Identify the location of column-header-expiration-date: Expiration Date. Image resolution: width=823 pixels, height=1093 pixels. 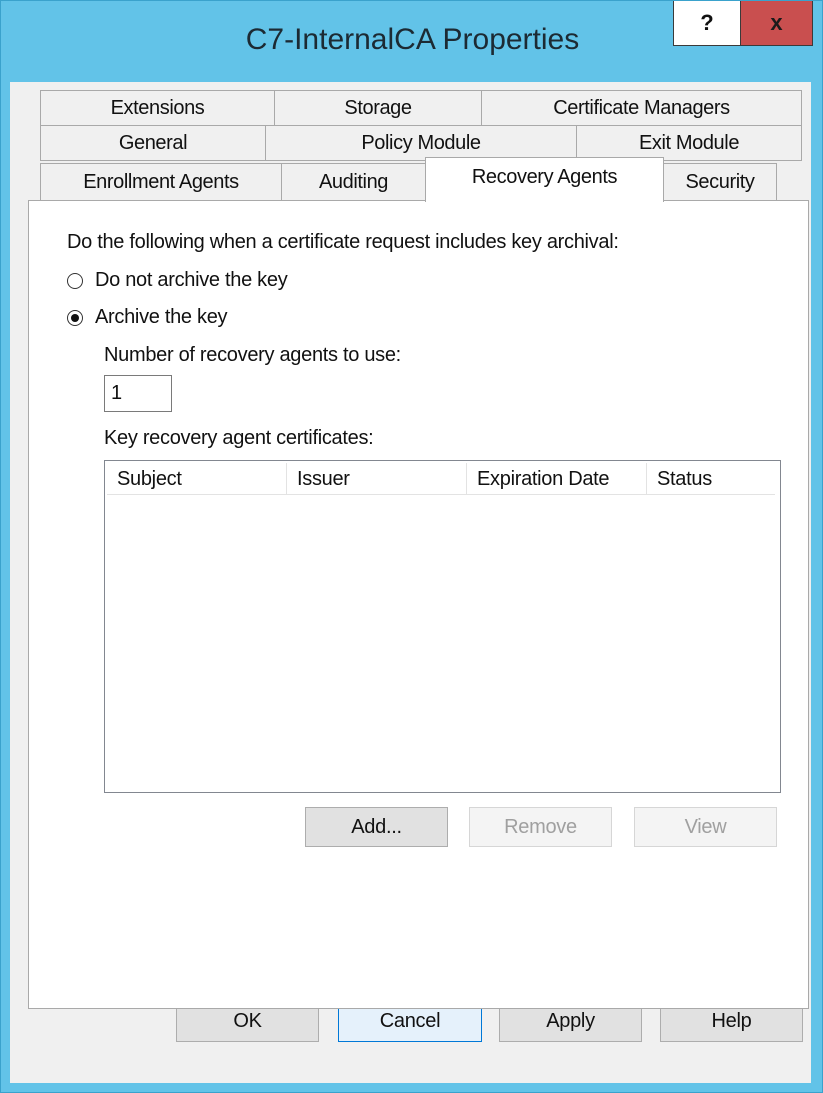
(557, 479).